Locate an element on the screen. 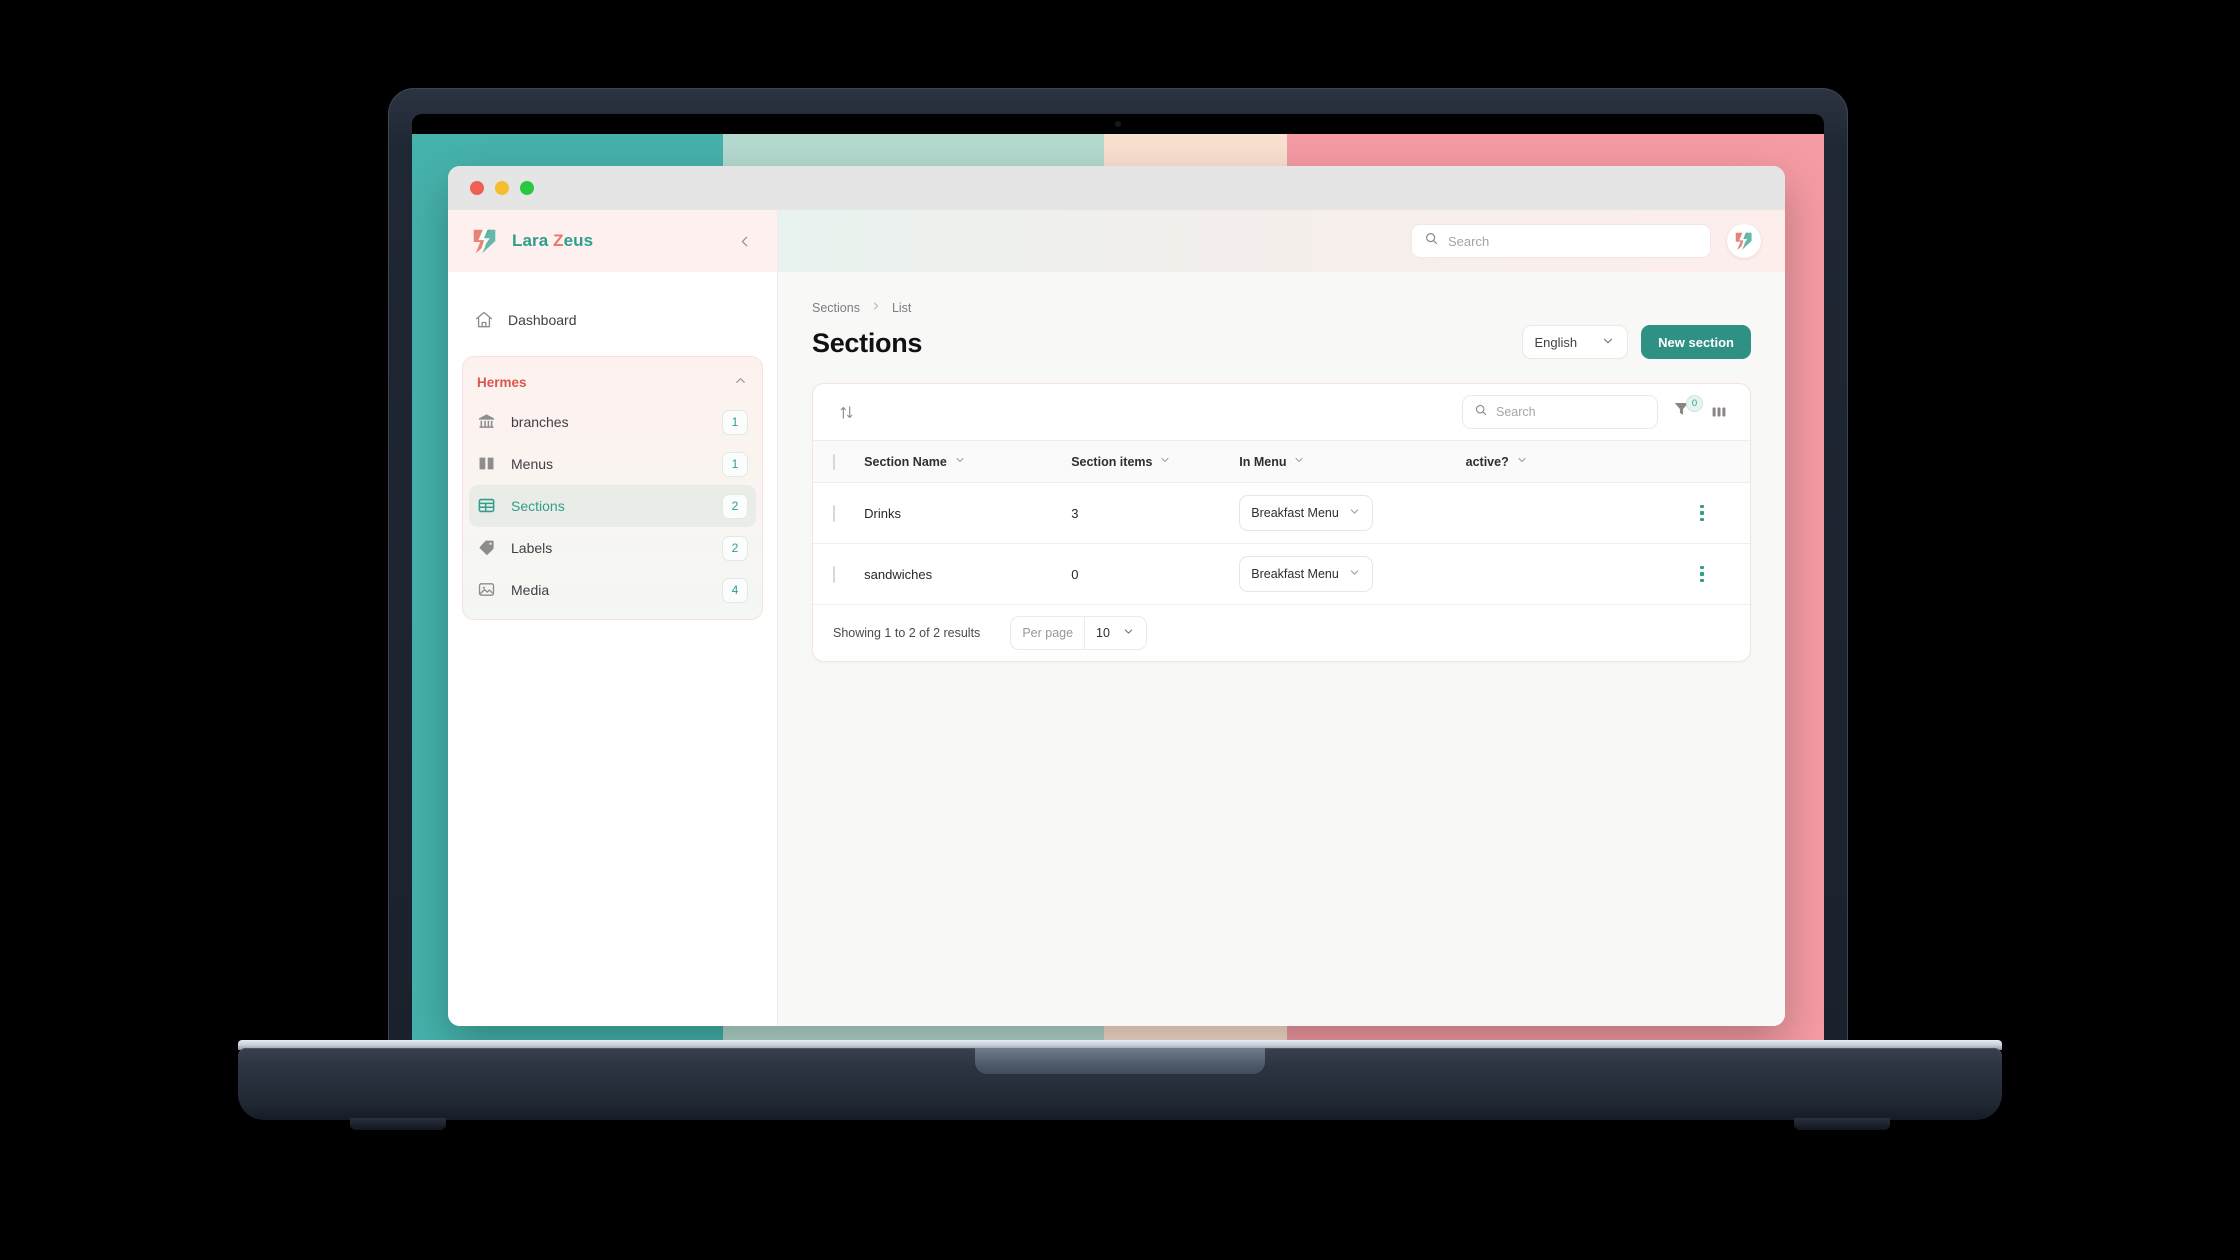  sidebar-item-menus: Menus 1 is located at coordinates (612, 464).